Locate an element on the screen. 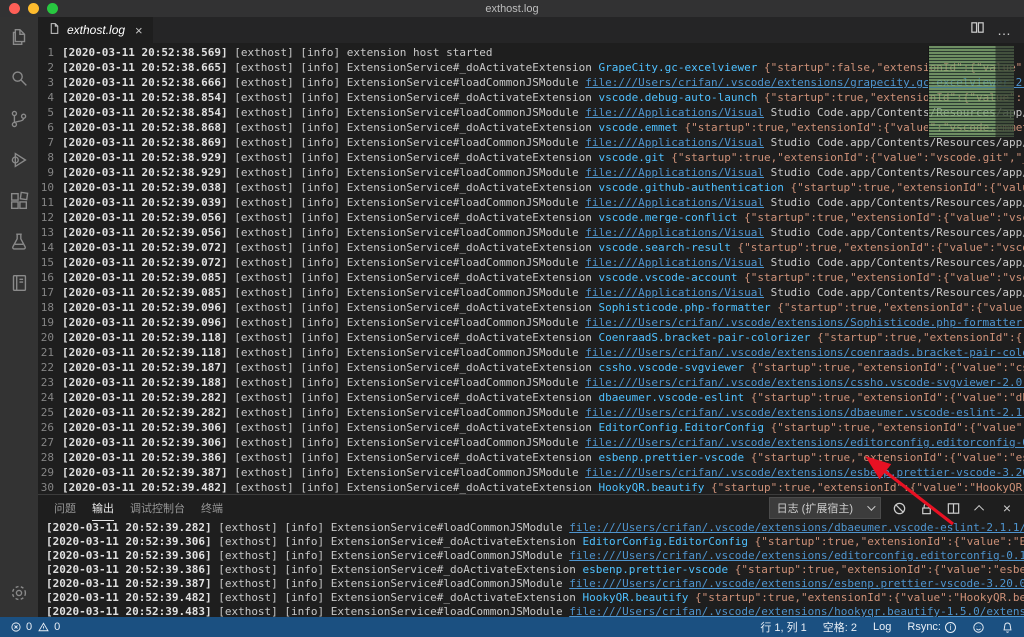  line-number: 24 is located at coordinates (47, 397).